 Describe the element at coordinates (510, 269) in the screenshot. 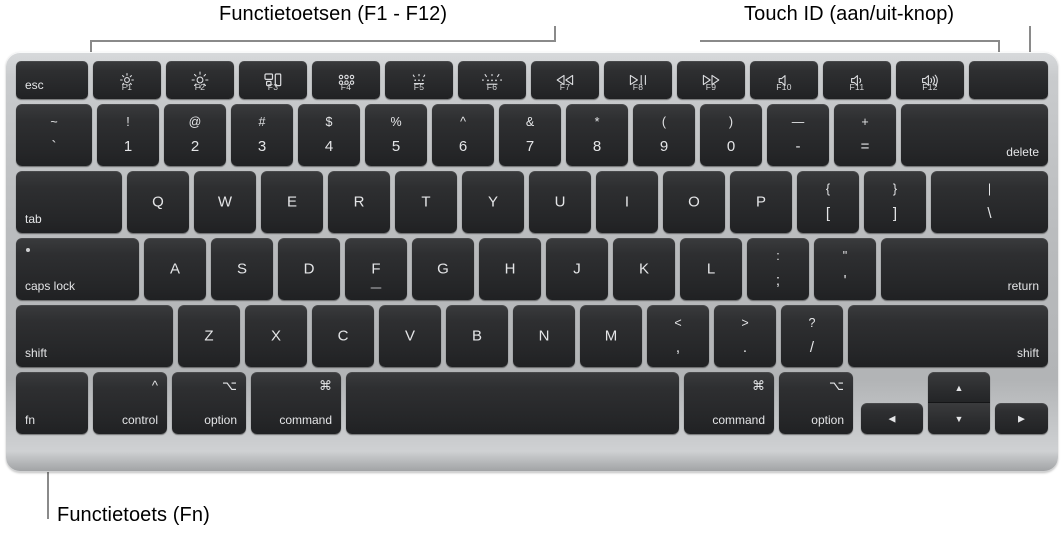

I see `key-h: H` at that location.